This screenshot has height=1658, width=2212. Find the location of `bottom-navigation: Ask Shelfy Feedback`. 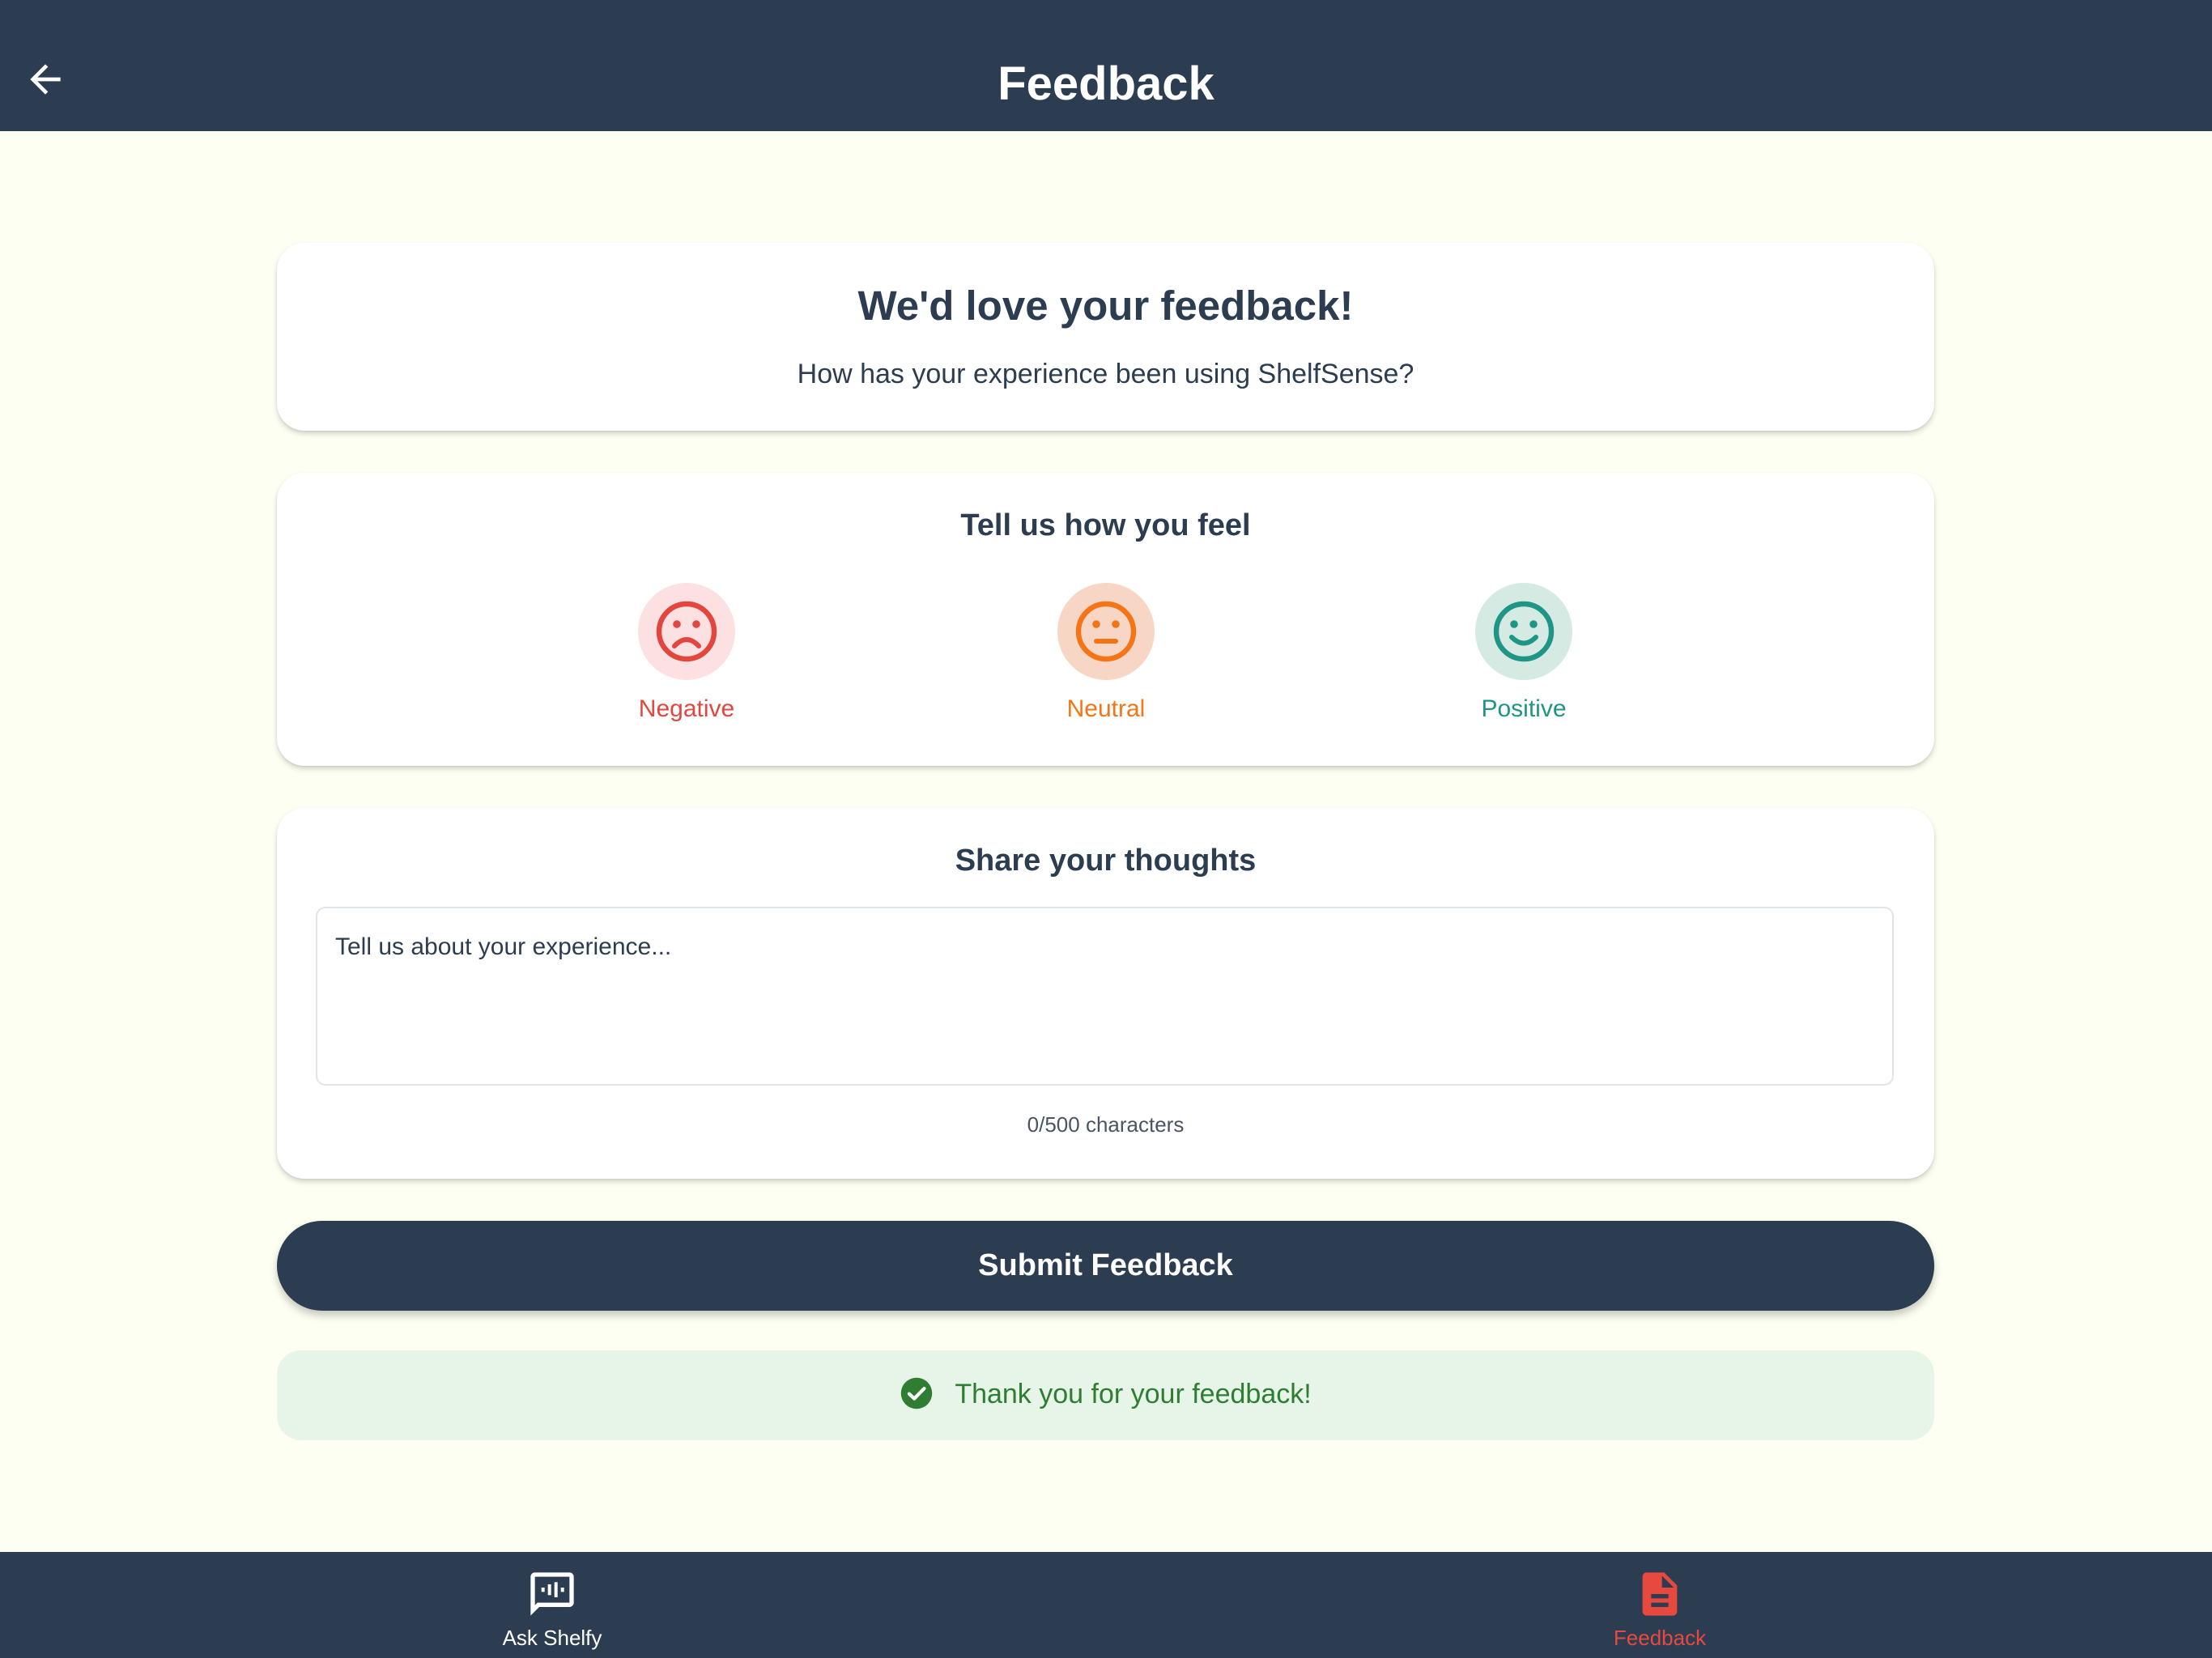

bottom-navigation: Ask Shelfy Feedback is located at coordinates (1106, 1605).